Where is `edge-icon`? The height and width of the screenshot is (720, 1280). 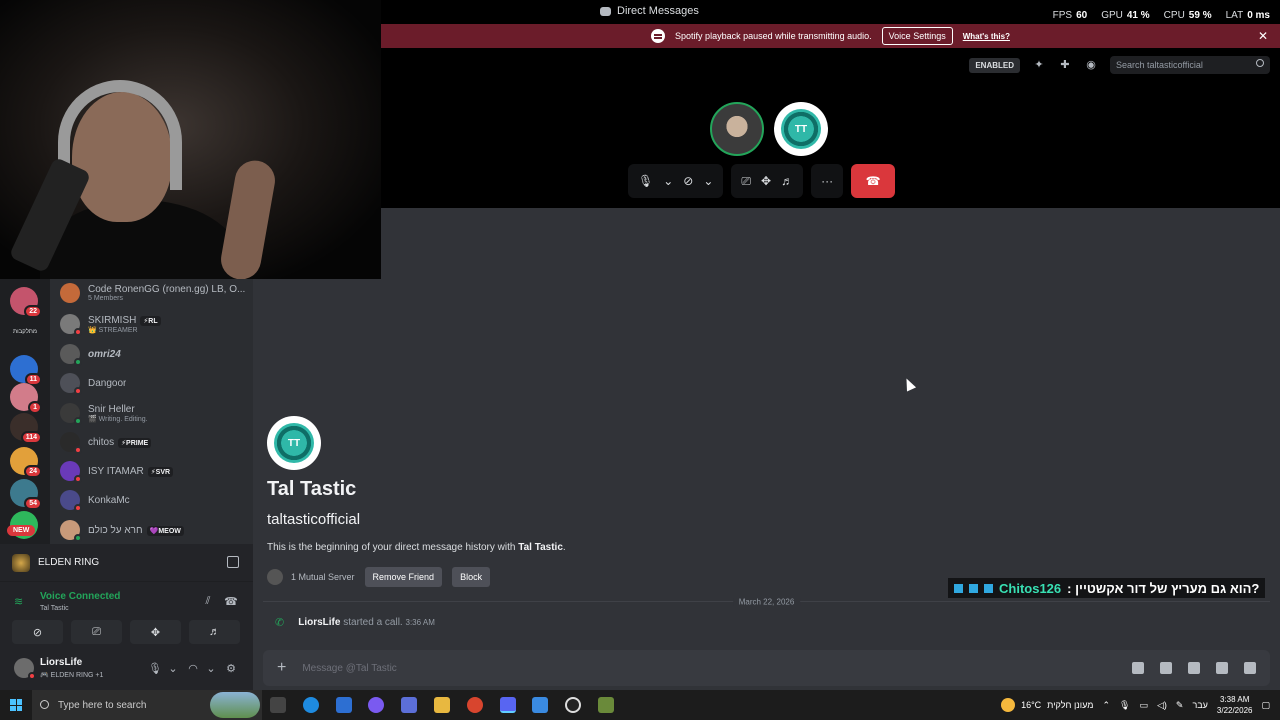
edge-icon is located at coordinates (311, 705).